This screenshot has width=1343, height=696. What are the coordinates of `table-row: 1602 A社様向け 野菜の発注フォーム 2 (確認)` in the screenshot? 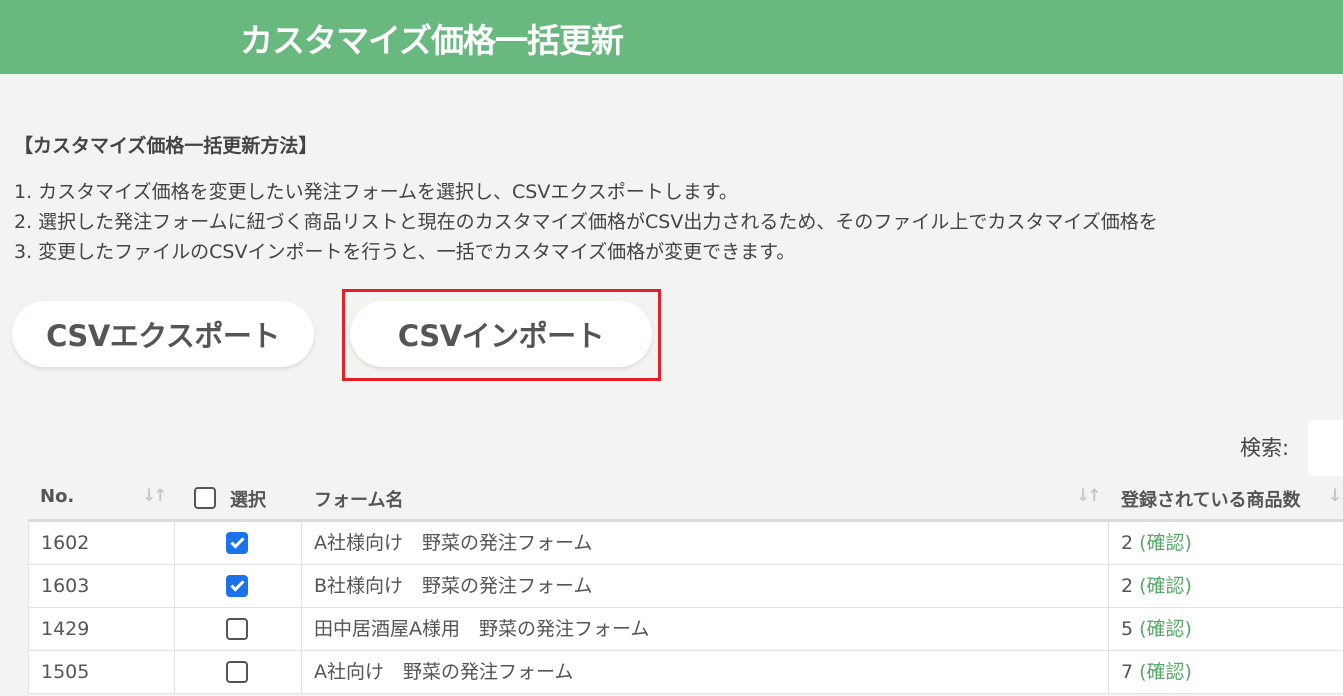 It's located at (685, 543).